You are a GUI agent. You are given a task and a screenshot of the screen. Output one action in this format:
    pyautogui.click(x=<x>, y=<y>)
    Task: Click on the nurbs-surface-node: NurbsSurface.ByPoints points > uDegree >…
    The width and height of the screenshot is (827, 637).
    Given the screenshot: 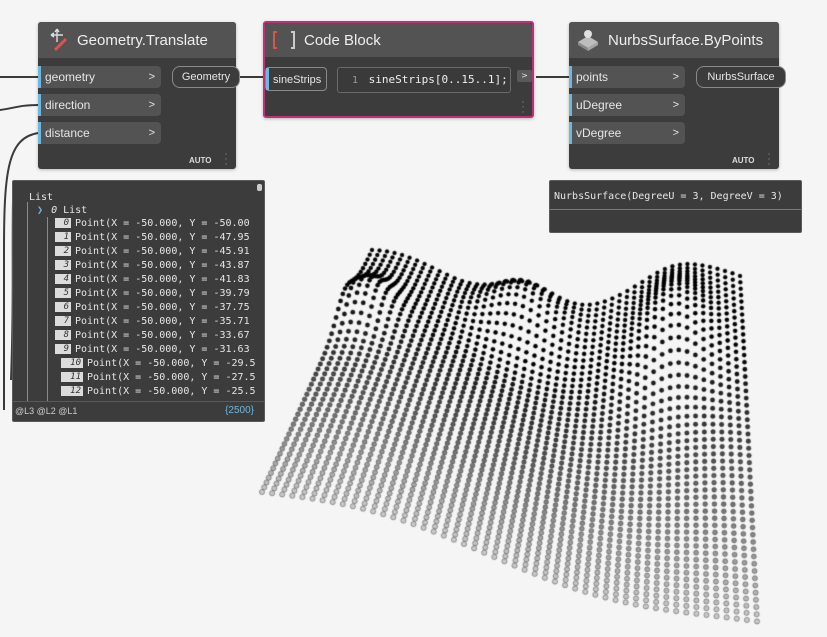 What is the action you would take?
    pyautogui.click(x=677, y=96)
    